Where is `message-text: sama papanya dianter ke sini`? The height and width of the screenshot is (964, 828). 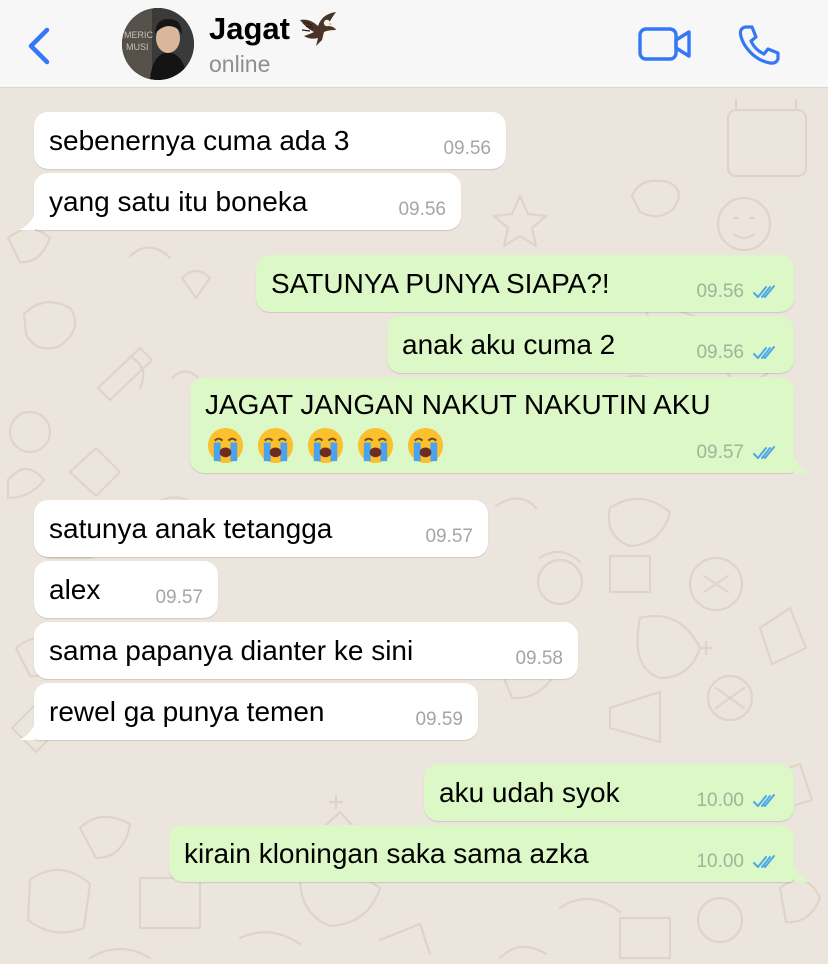
message-text: sama papanya dianter ke sini is located at coordinates (231, 650).